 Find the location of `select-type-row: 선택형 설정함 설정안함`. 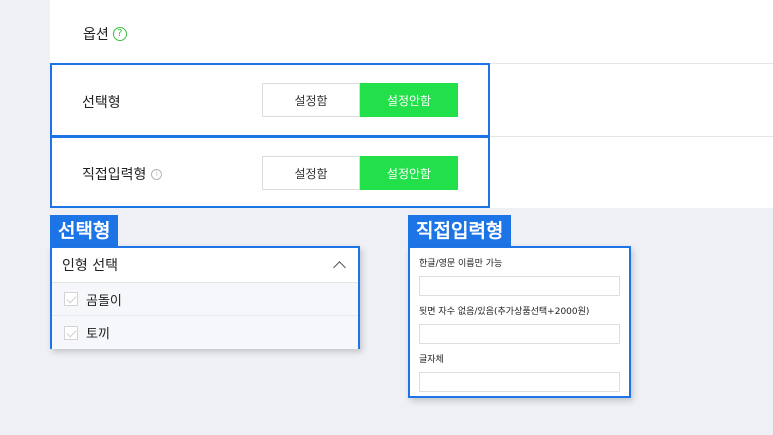

select-type-row: 선택형 설정함 설정안함 is located at coordinates (270, 100).